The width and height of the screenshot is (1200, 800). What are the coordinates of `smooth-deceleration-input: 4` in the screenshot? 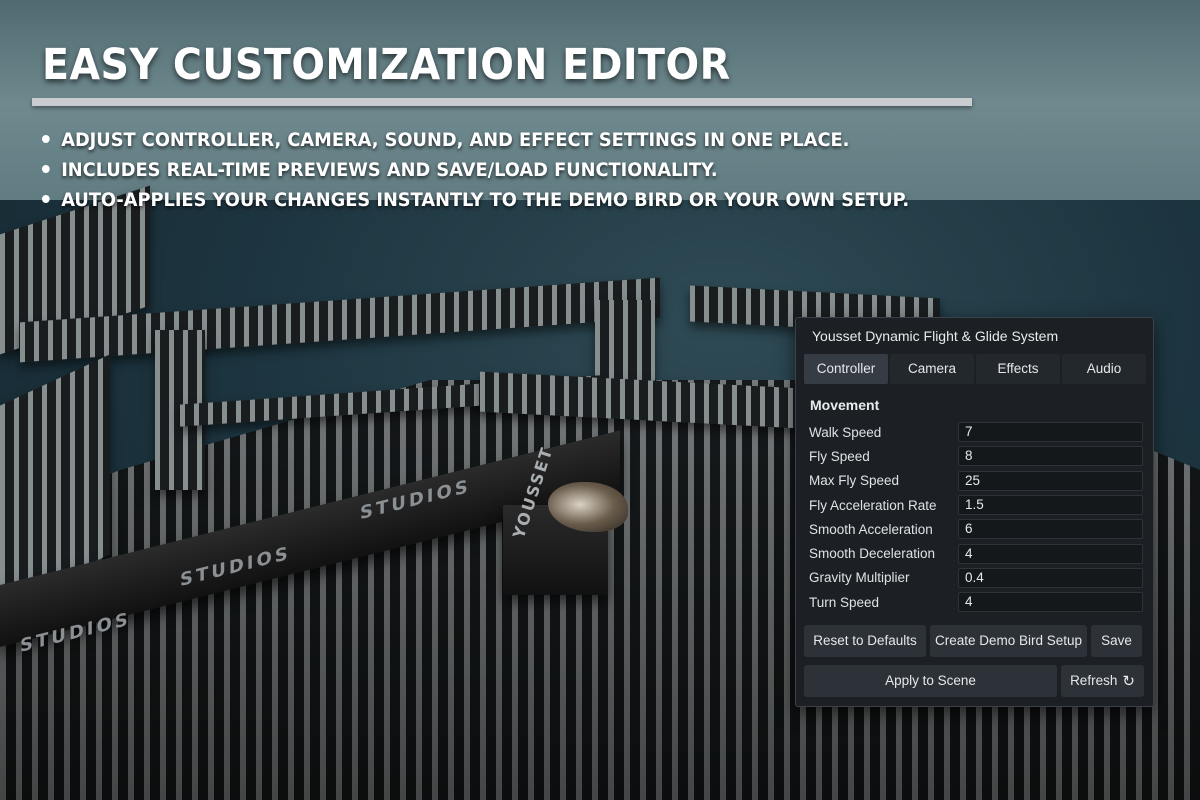 It's located at (1050, 553).